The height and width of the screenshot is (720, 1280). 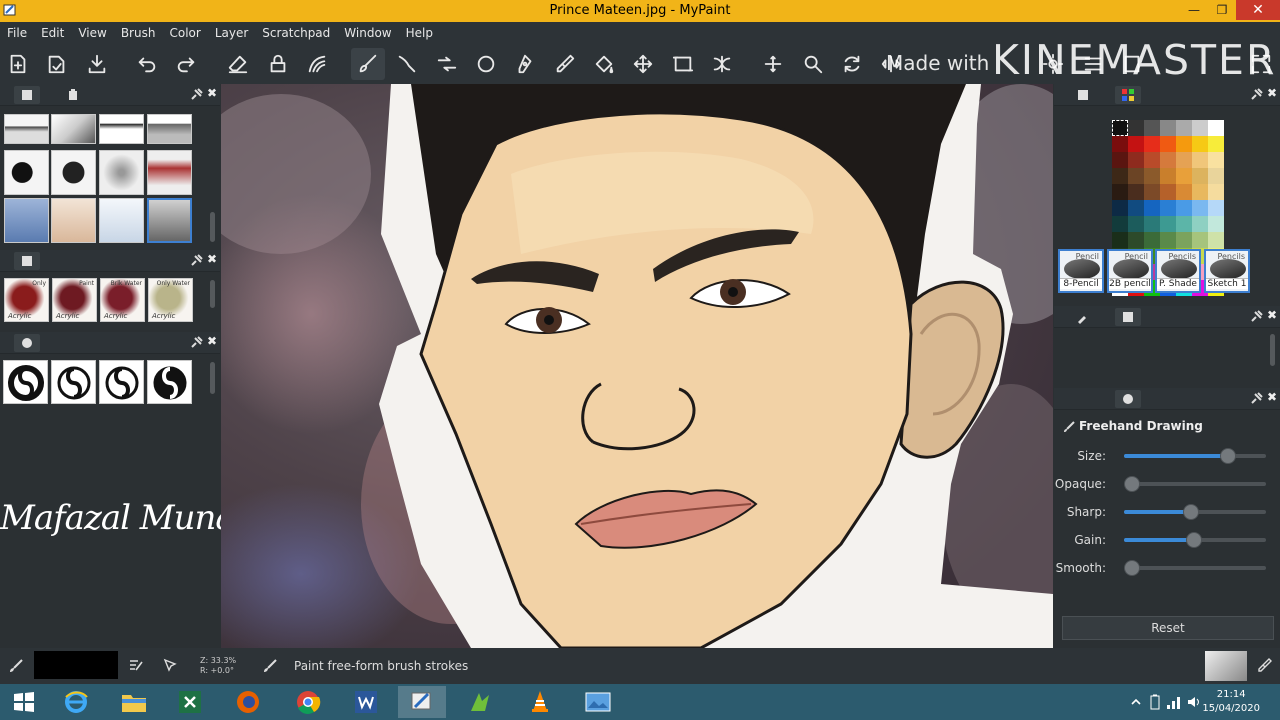 What do you see at coordinates (1178, 271) in the screenshot?
I see `pencil-brush-thumbnail: Pencils P. Shade` at bounding box center [1178, 271].